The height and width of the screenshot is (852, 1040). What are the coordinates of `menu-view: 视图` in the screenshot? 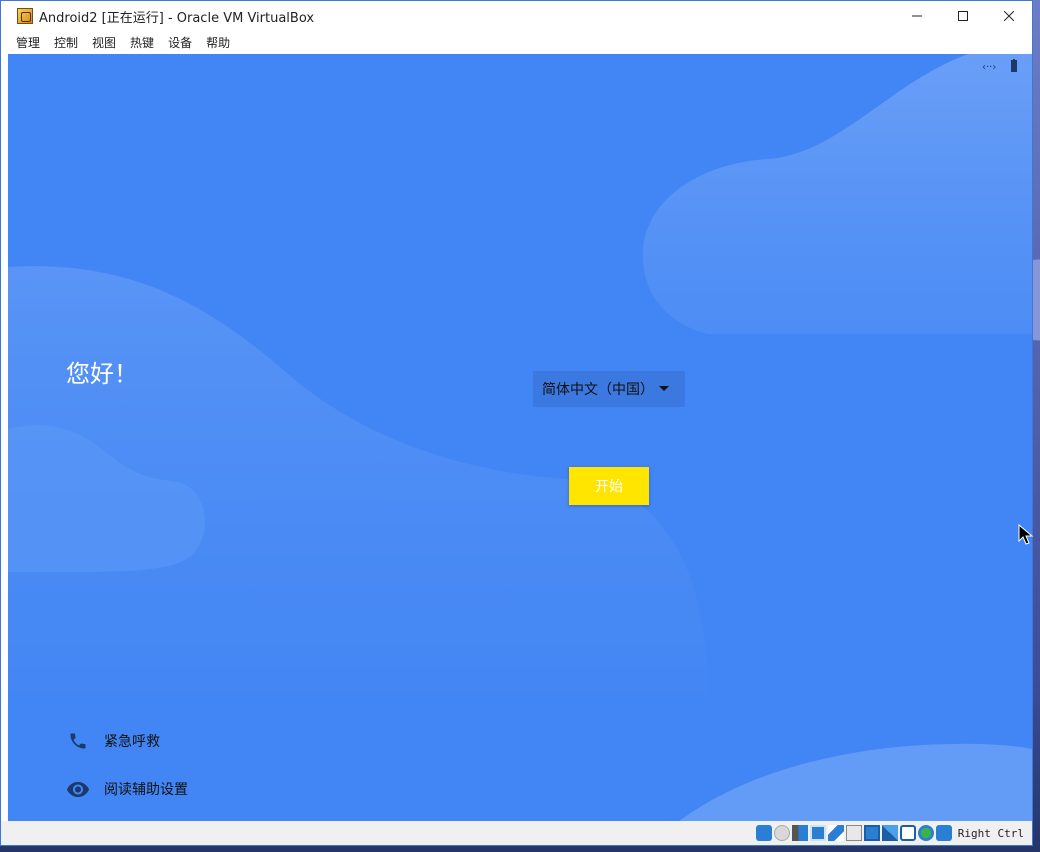 It's located at (104, 42).